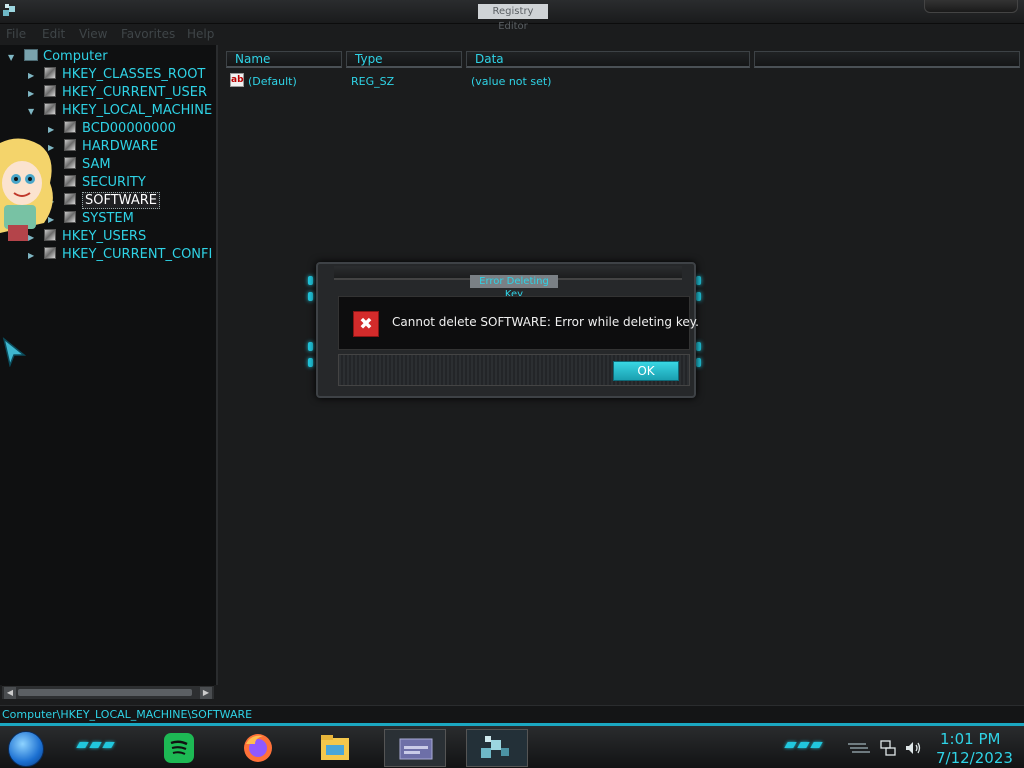 This screenshot has height=768, width=1024. I want to click on value-type: REG_SZ, so click(373, 81).